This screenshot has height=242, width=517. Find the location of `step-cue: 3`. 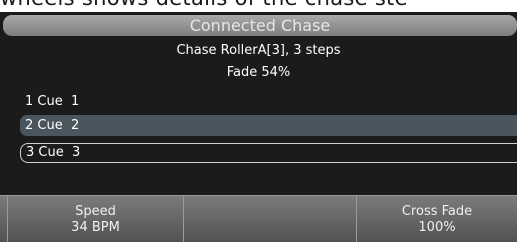

step-cue: 3 is located at coordinates (76, 152).